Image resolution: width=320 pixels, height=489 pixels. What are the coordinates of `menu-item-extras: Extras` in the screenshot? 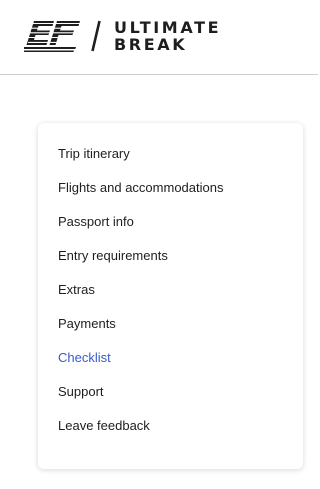 It's located at (170, 290).